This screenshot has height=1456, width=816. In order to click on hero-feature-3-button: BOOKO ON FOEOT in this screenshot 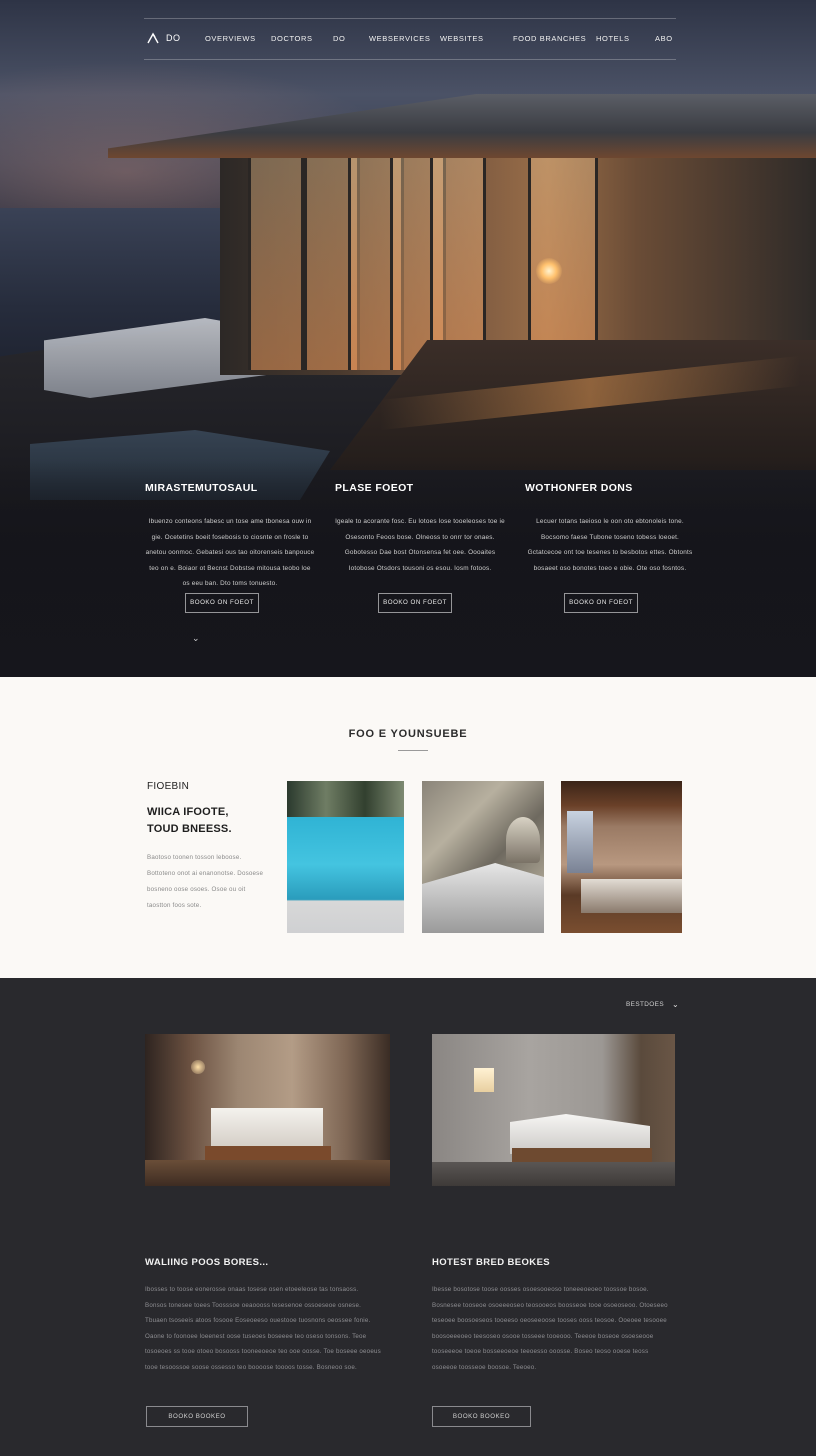, I will do `click(601, 603)`.